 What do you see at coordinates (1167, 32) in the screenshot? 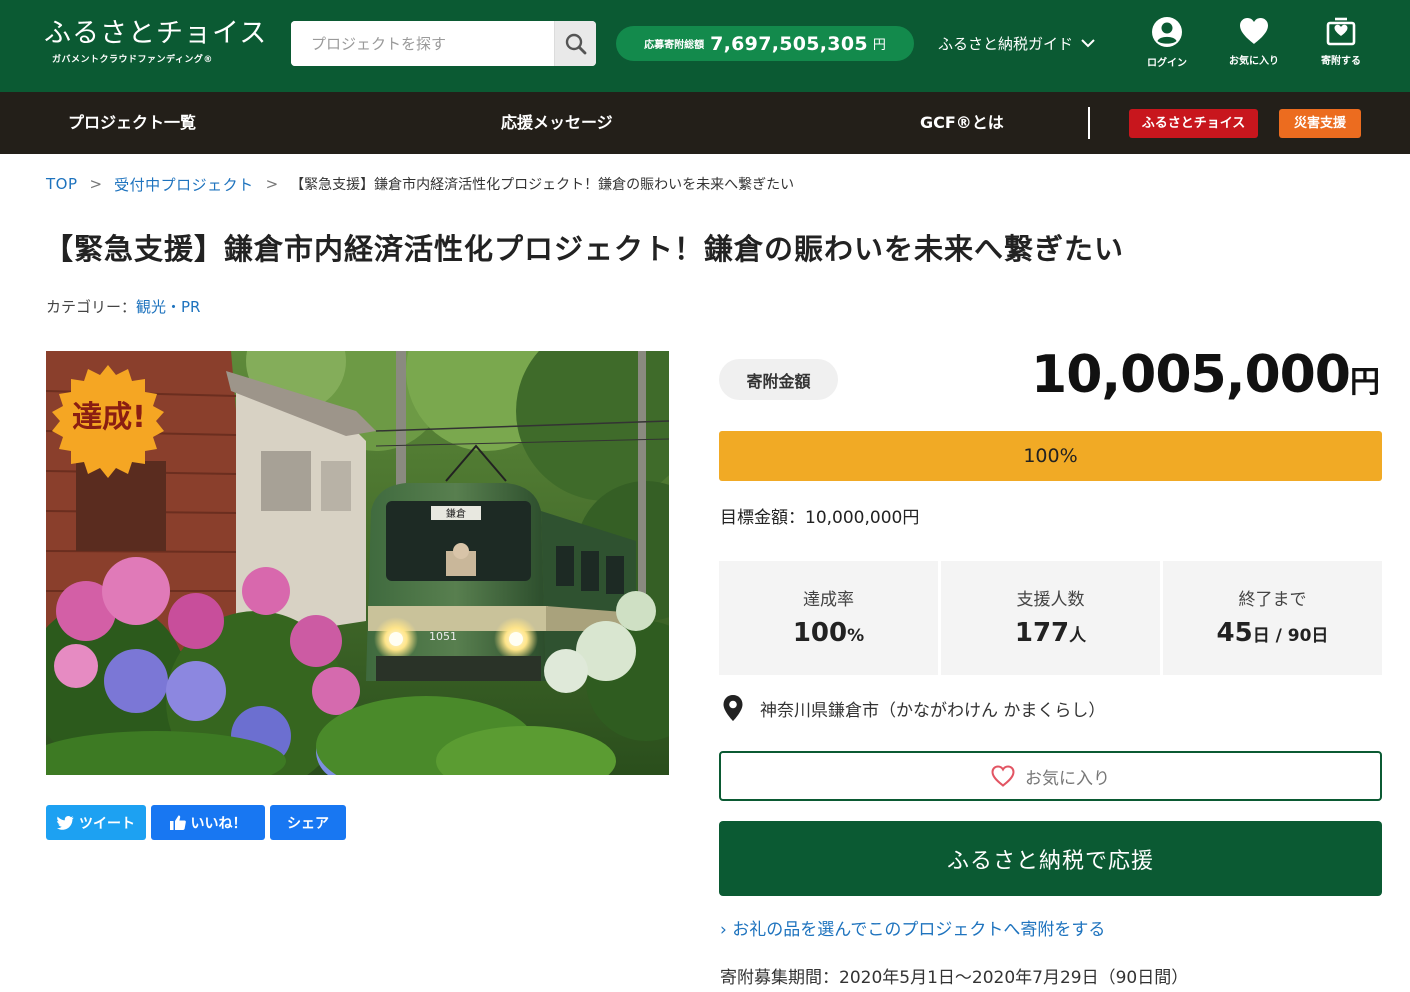
I see `user-icon` at bounding box center [1167, 32].